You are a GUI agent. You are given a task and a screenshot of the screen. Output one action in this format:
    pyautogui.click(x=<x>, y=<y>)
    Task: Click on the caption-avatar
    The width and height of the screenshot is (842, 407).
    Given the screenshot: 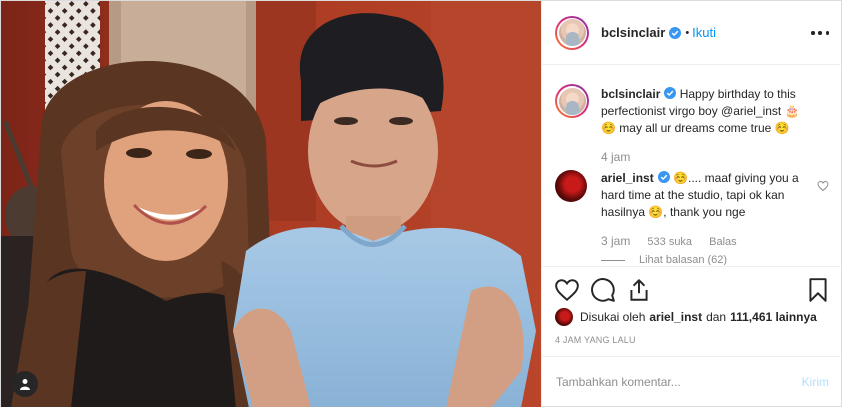 What is the action you would take?
    pyautogui.click(x=572, y=101)
    